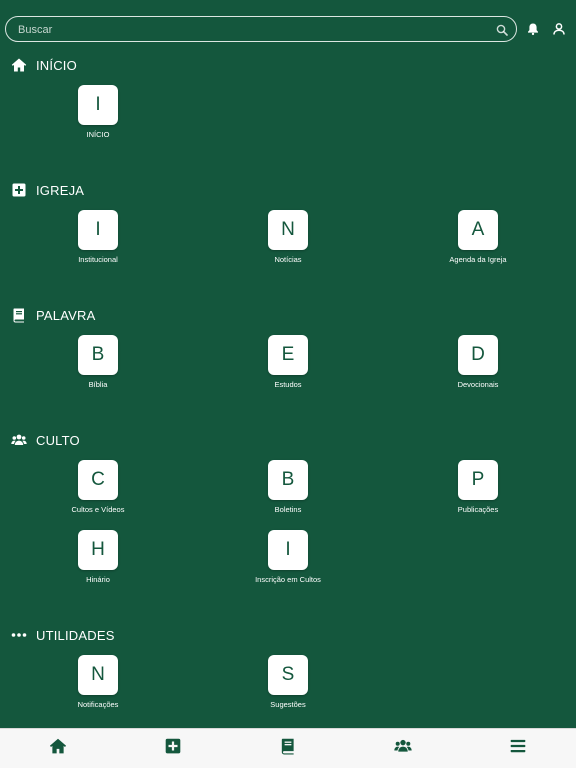 The image size is (576, 768). I want to click on tile-letter: S, so click(288, 675).